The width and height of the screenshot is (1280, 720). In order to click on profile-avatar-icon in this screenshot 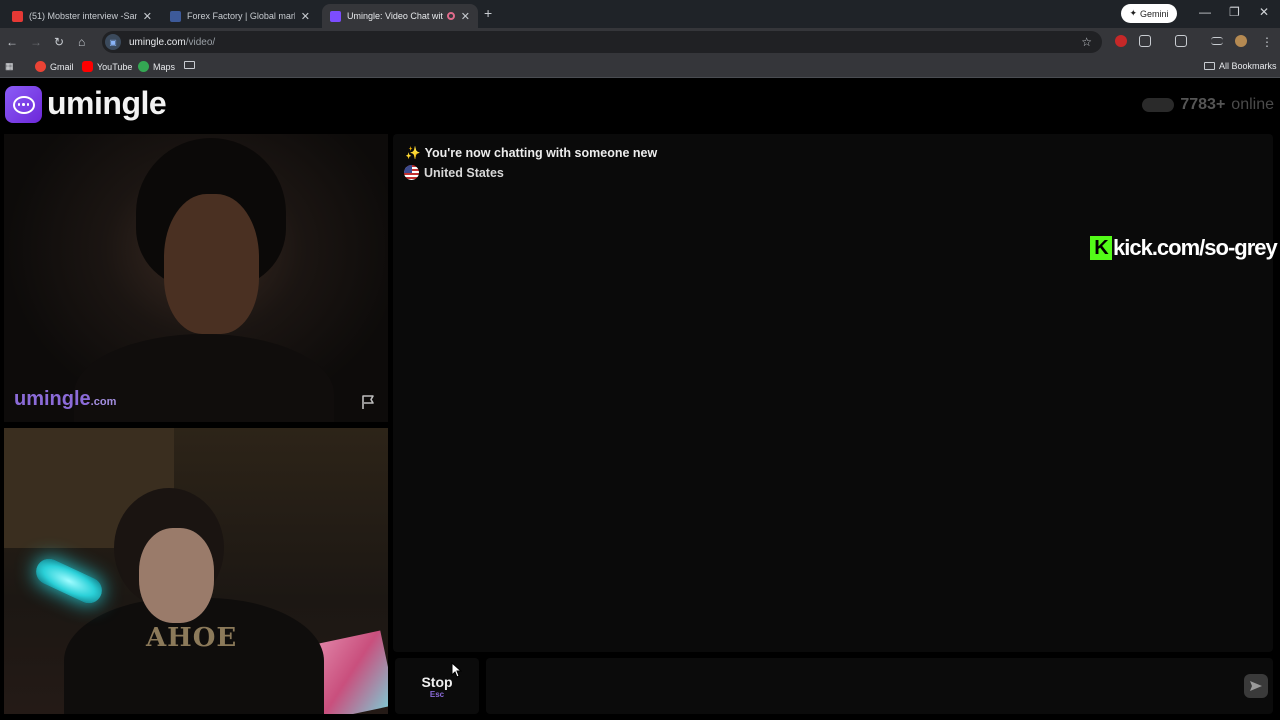, I will do `click(1241, 41)`.